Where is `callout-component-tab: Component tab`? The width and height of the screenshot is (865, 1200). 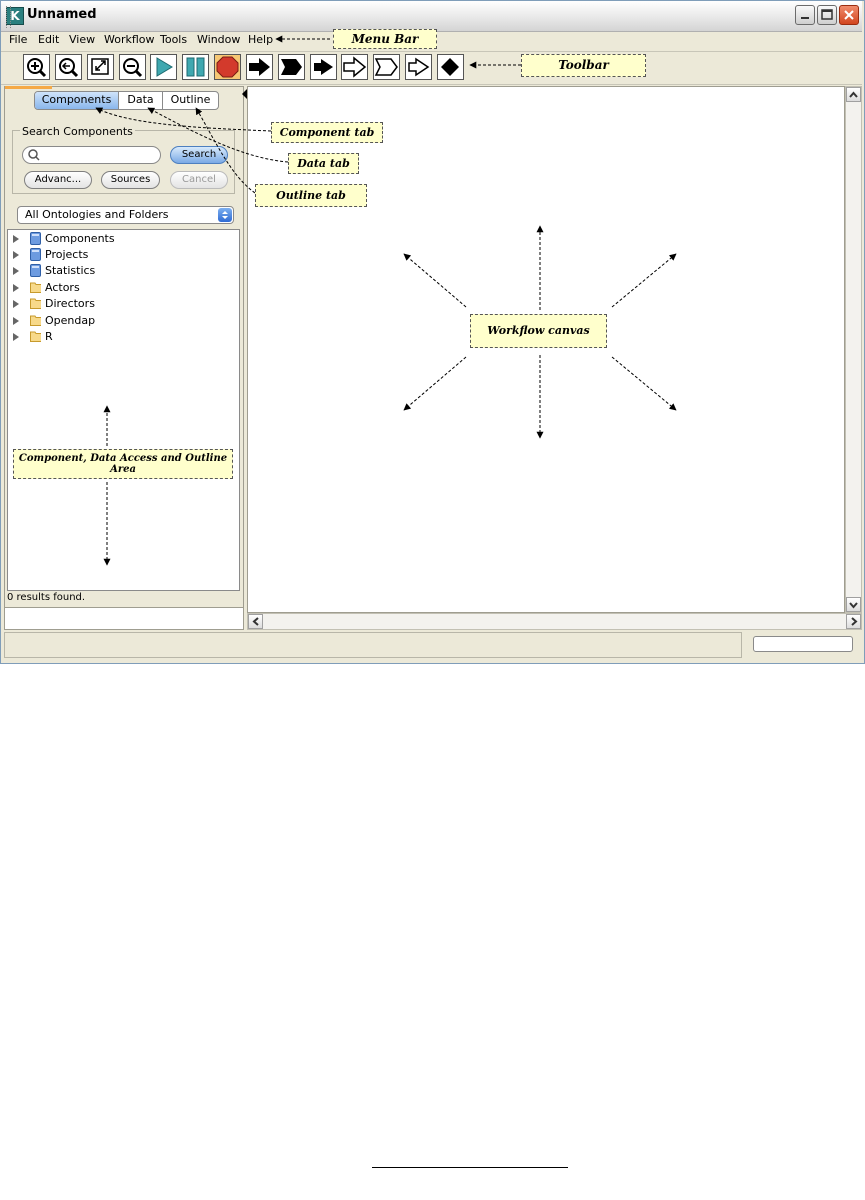 callout-component-tab: Component tab is located at coordinates (327, 132).